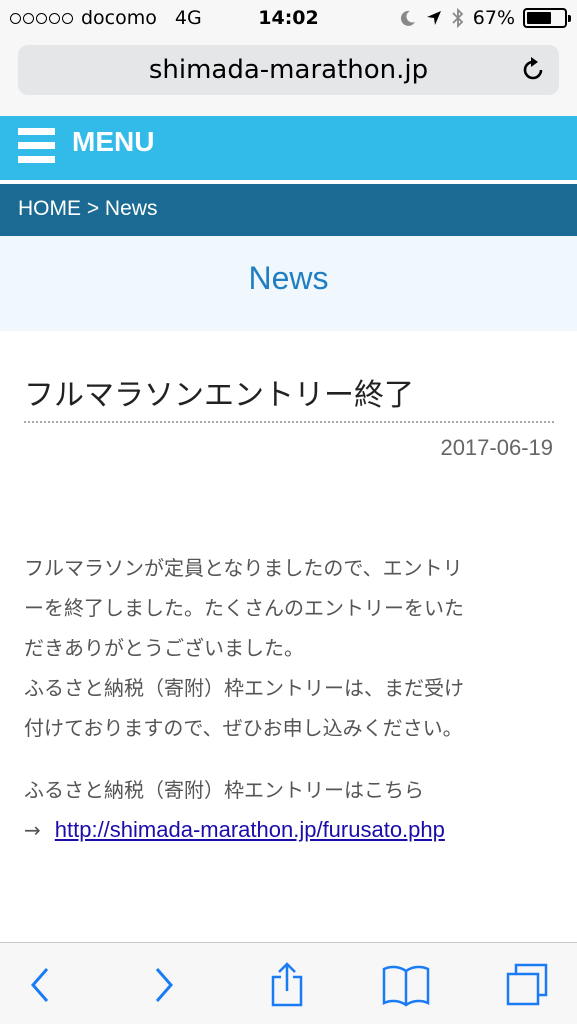 The width and height of the screenshot is (577, 1024). What do you see at coordinates (458, 18) in the screenshot?
I see `bluetooth-icon` at bounding box center [458, 18].